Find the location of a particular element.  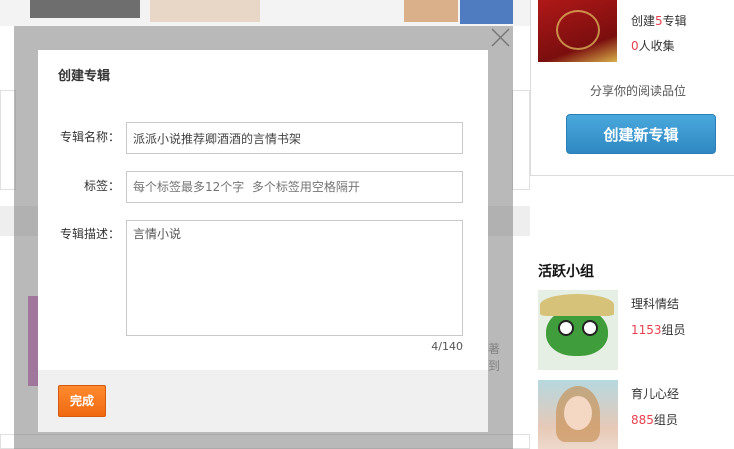

tags-input is located at coordinates (294, 187).